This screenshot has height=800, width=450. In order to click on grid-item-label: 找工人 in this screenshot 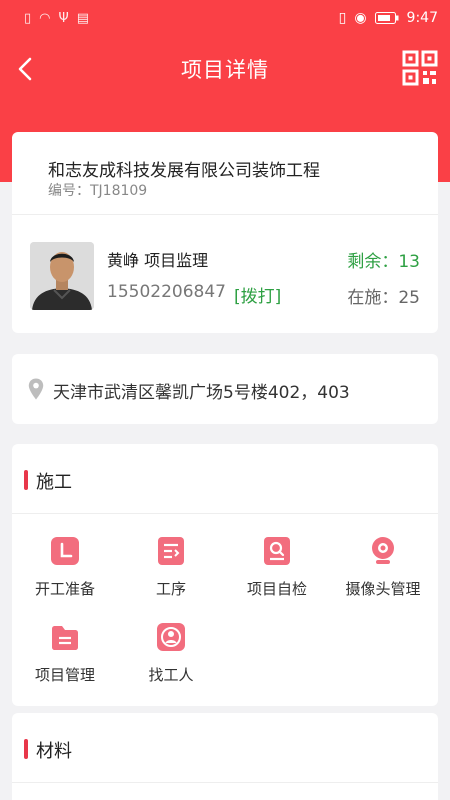, I will do `click(171, 675)`.